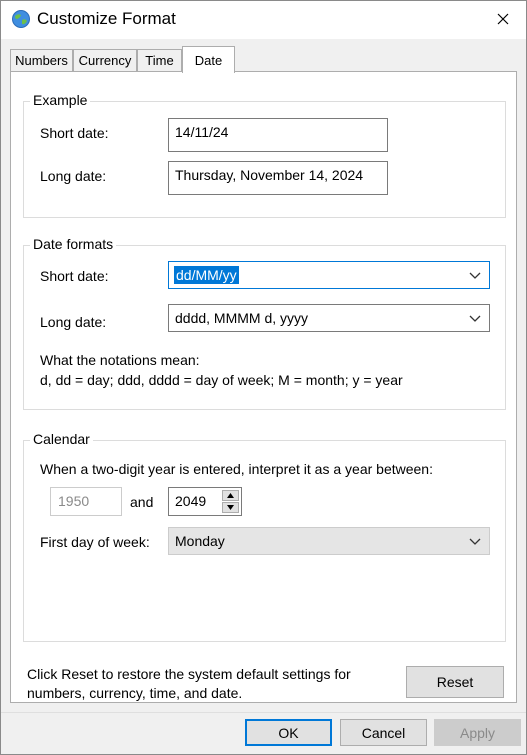  I want to click on tab-label: Currency, so click(105, 60).